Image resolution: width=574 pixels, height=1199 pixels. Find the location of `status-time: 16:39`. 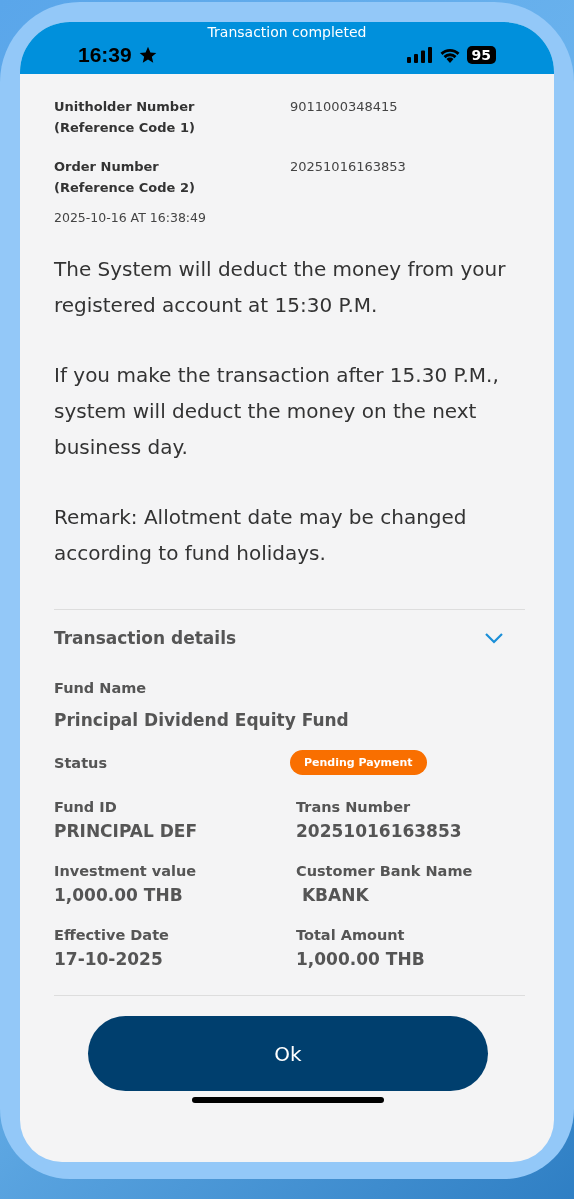

status-time: 16:39 is located at coordinates (105, 55).